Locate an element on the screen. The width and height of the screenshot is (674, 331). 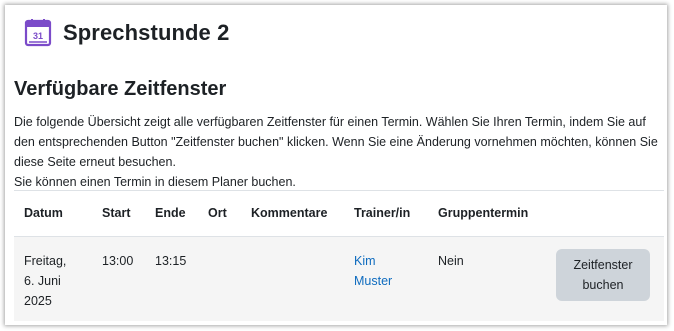
cell-location is located at coordinates (219, 278).